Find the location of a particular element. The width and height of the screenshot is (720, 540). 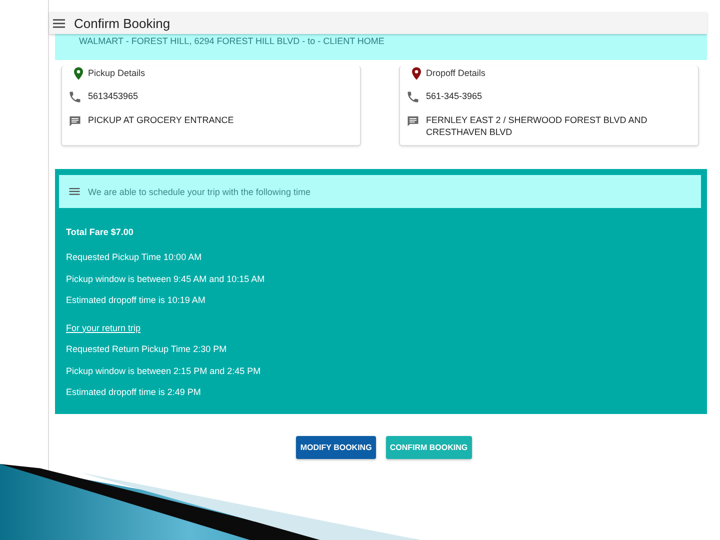

card-title: Pickup Details is located at coordinates (117, 73).